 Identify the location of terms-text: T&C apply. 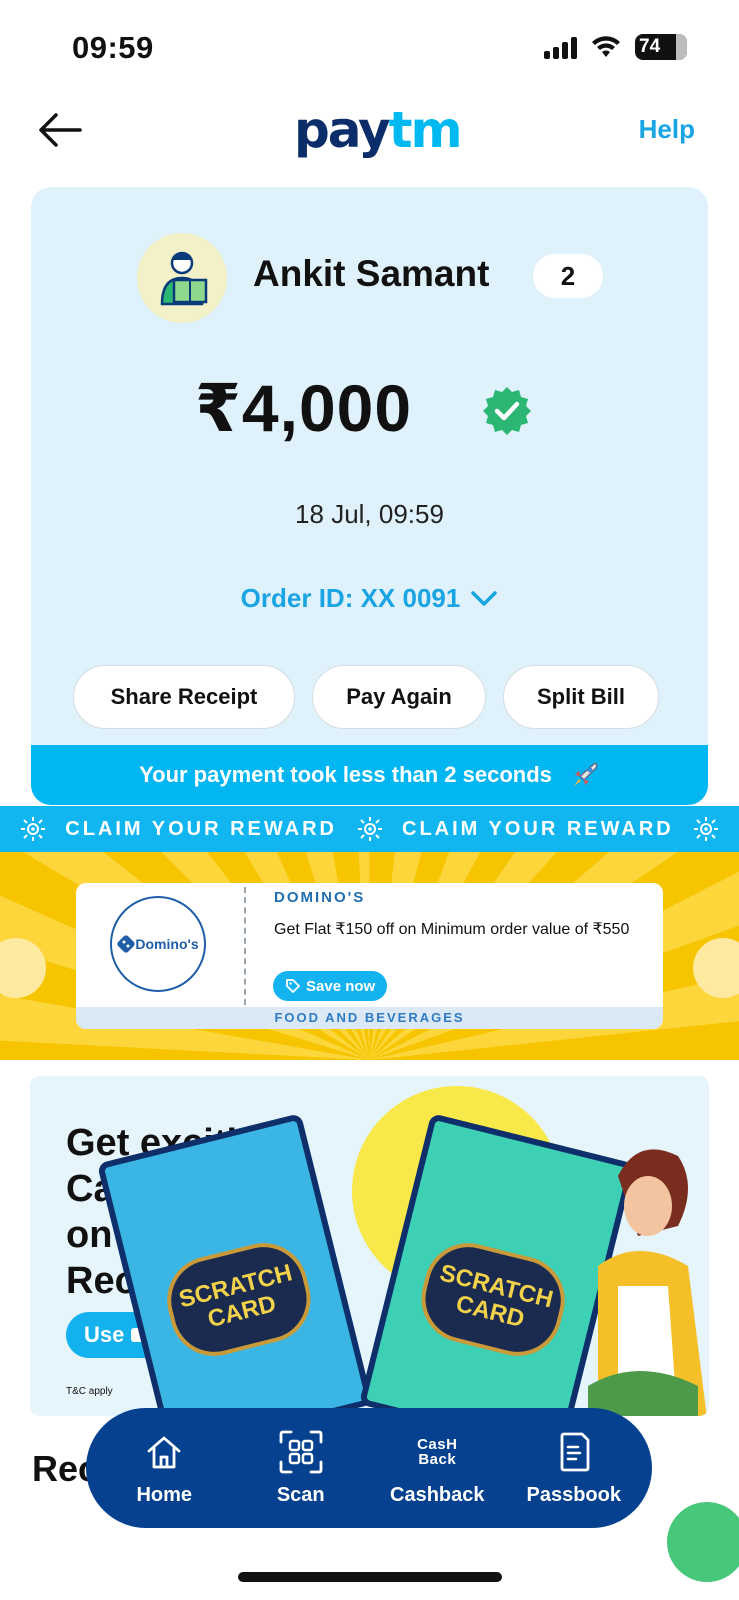
(89, 1391).